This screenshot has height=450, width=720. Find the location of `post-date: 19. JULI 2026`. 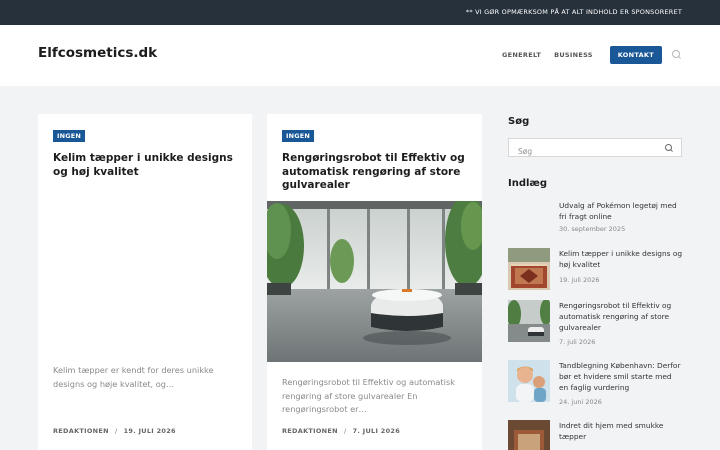

post-date: 19. JULI 2026 is located at coordinates (149, 431).